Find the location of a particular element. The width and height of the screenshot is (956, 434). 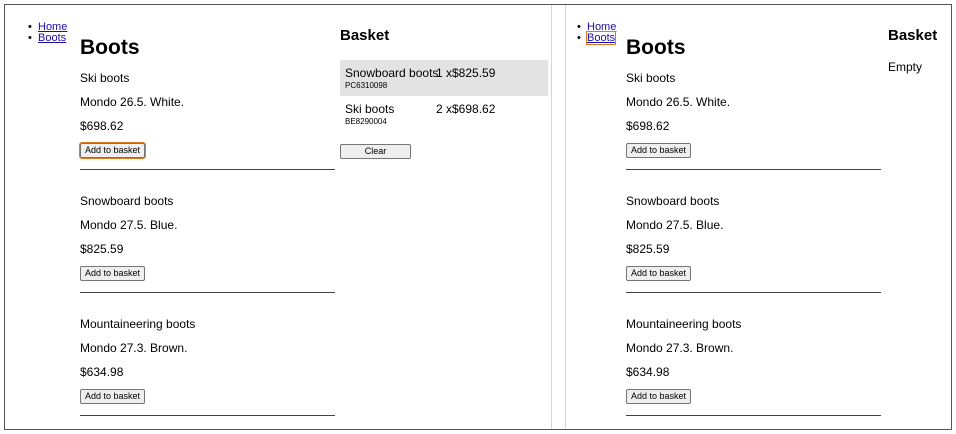

pane-divider is located at coordinates (558, 217).